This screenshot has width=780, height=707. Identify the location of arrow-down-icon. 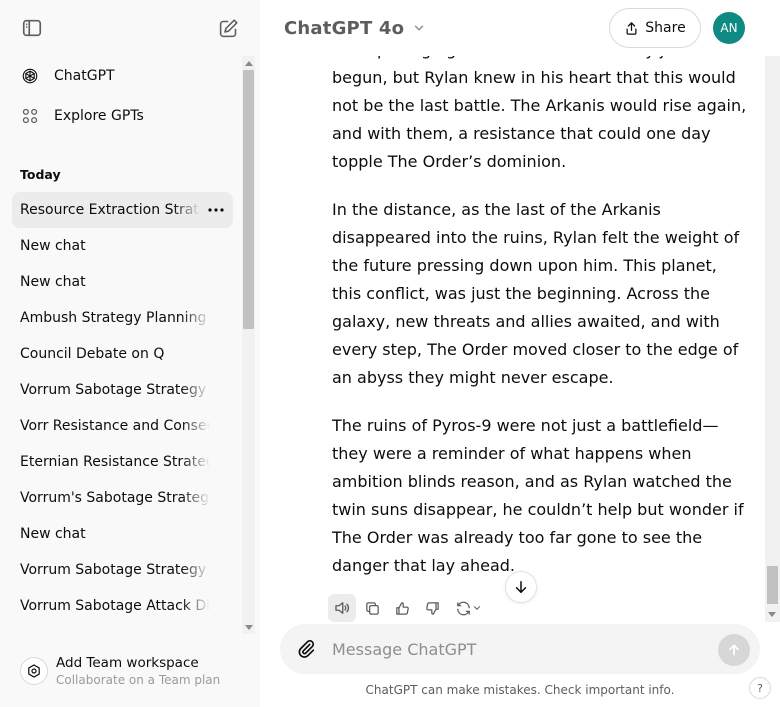
(521, 587).